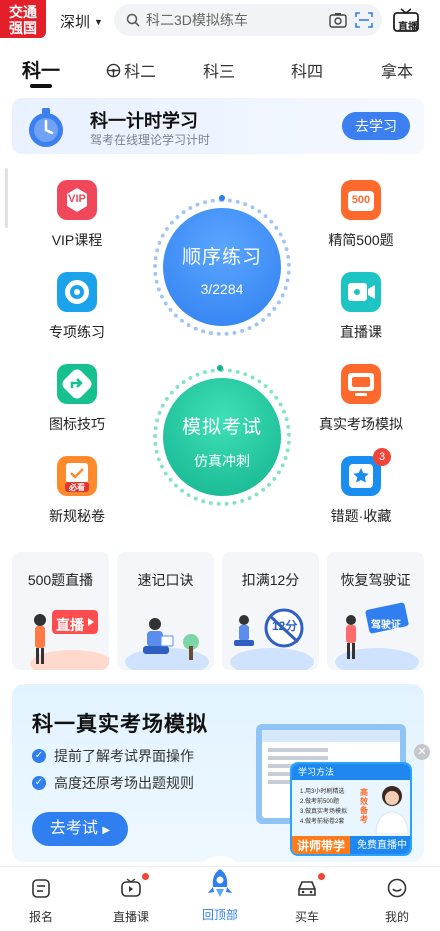 The height and width of the screenshot is (931, 440). What do you see at coordinates (397, 888) in the screenshot?
I see `smile-icon` at bounding box center [397, 888].